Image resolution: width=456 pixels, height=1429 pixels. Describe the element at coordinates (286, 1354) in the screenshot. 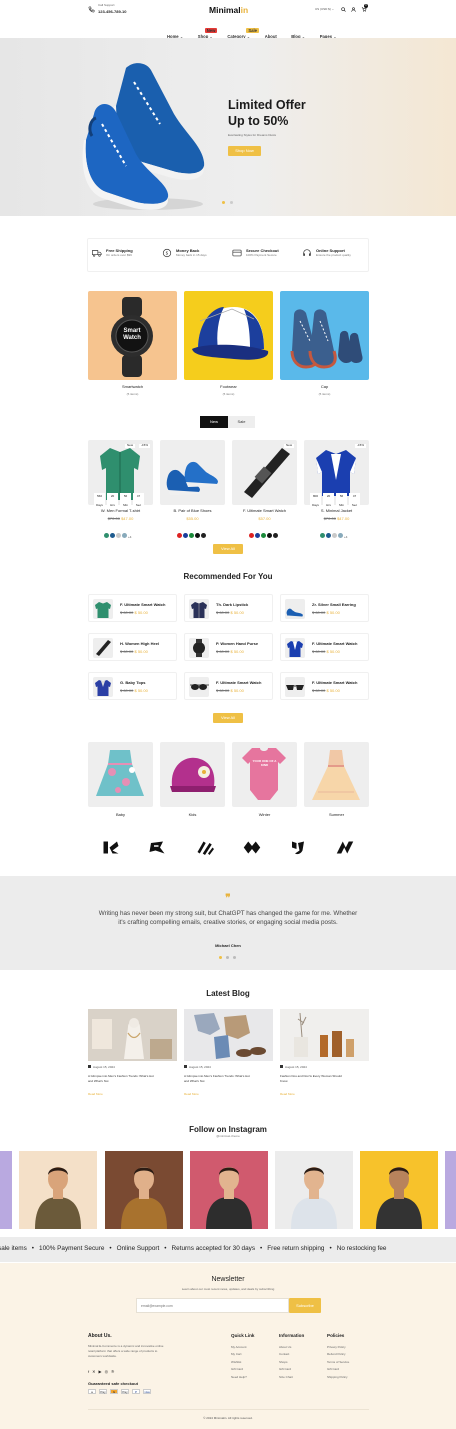

I see `footer-link: Contact` at that location.